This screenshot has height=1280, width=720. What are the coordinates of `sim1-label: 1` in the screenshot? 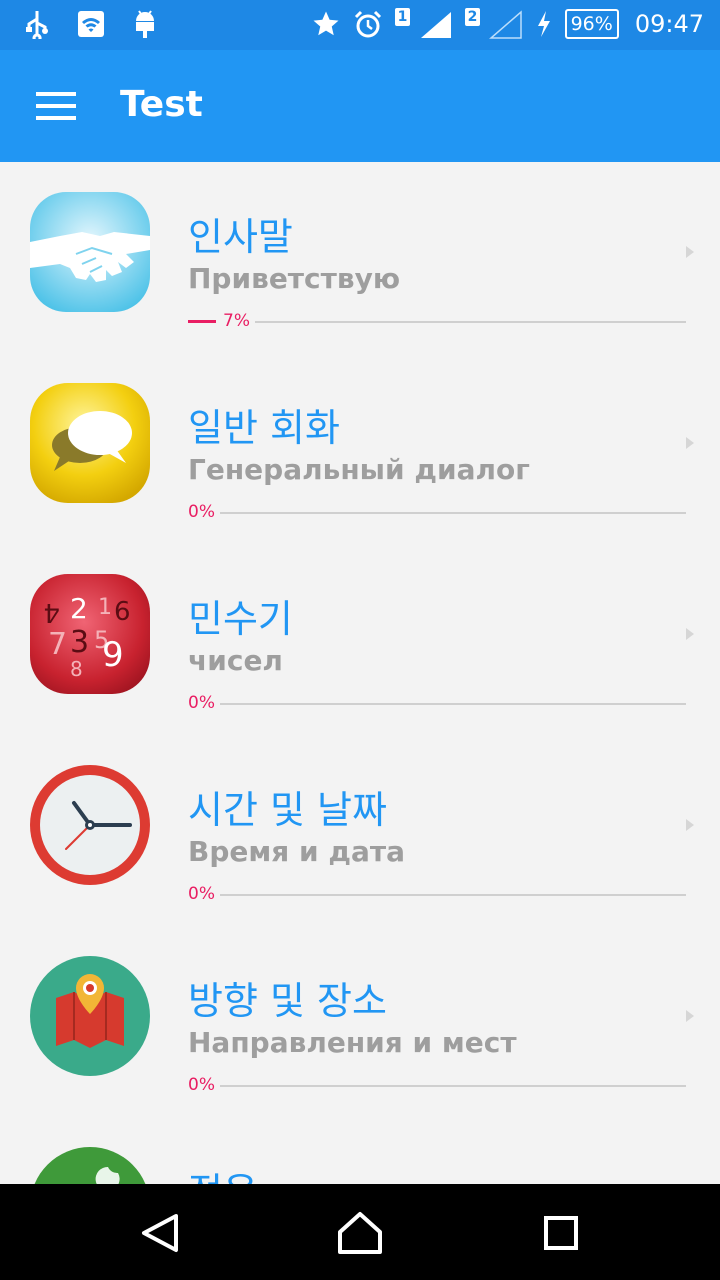 It's located at (402, 17).